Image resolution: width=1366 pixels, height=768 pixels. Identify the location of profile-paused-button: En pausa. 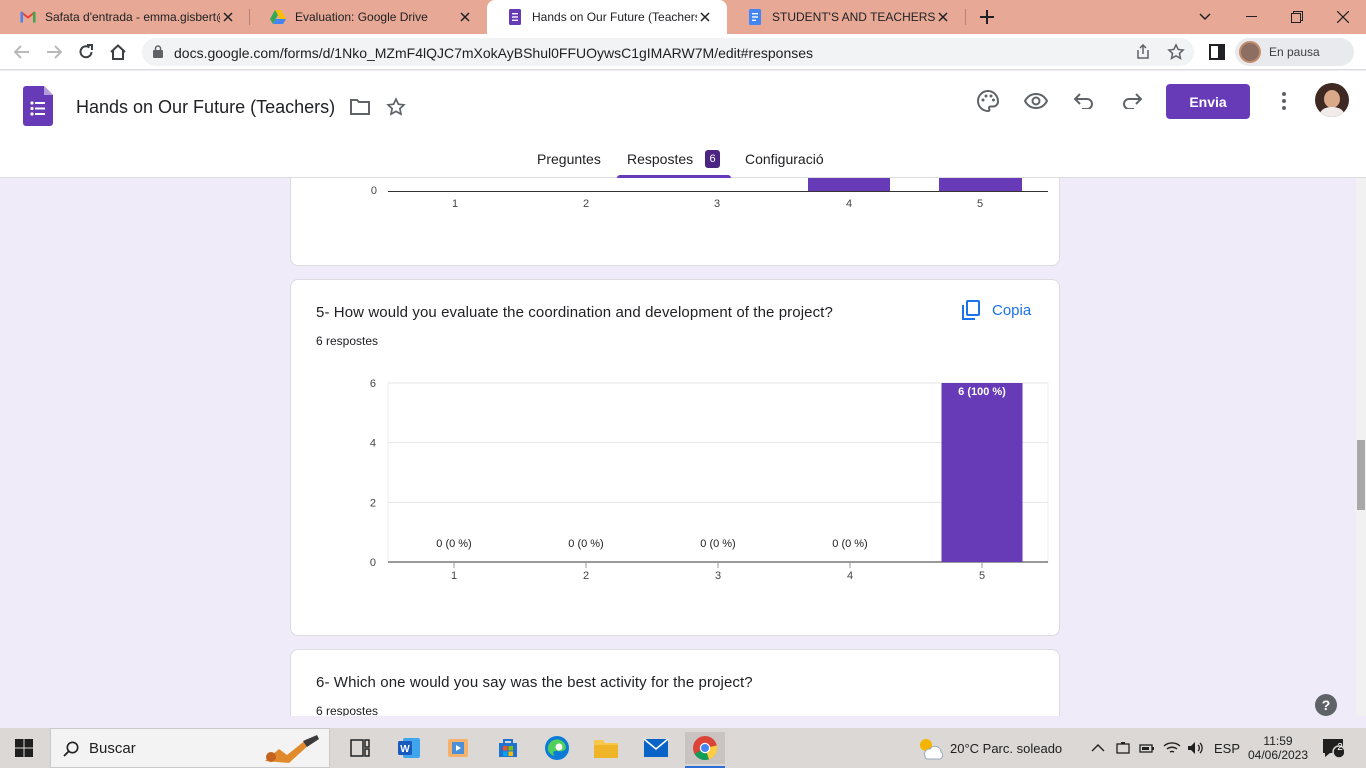
(1294, 52).